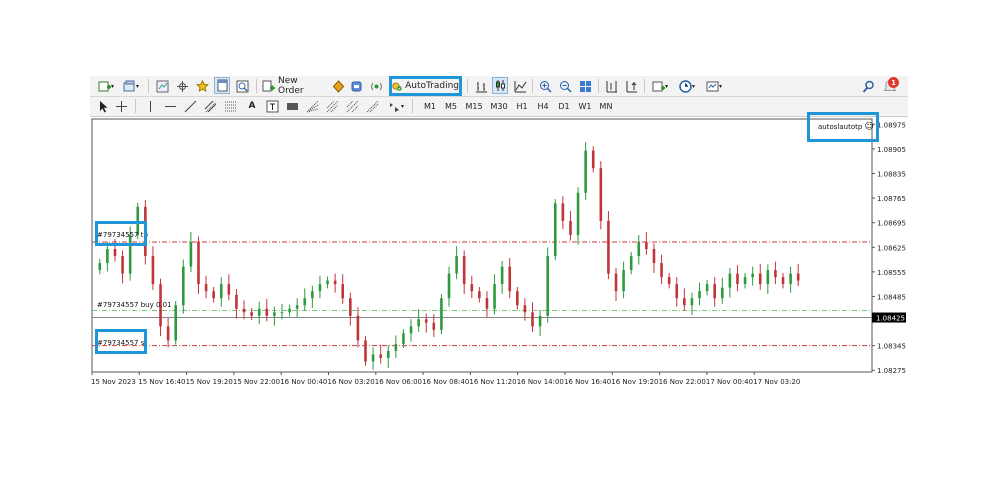 This screenshot has width=1000, height=500. What do you see at coordinates (294, 86) in the screenshot?
I see `new-order-button: New Order` at bounding box center [294, 86].